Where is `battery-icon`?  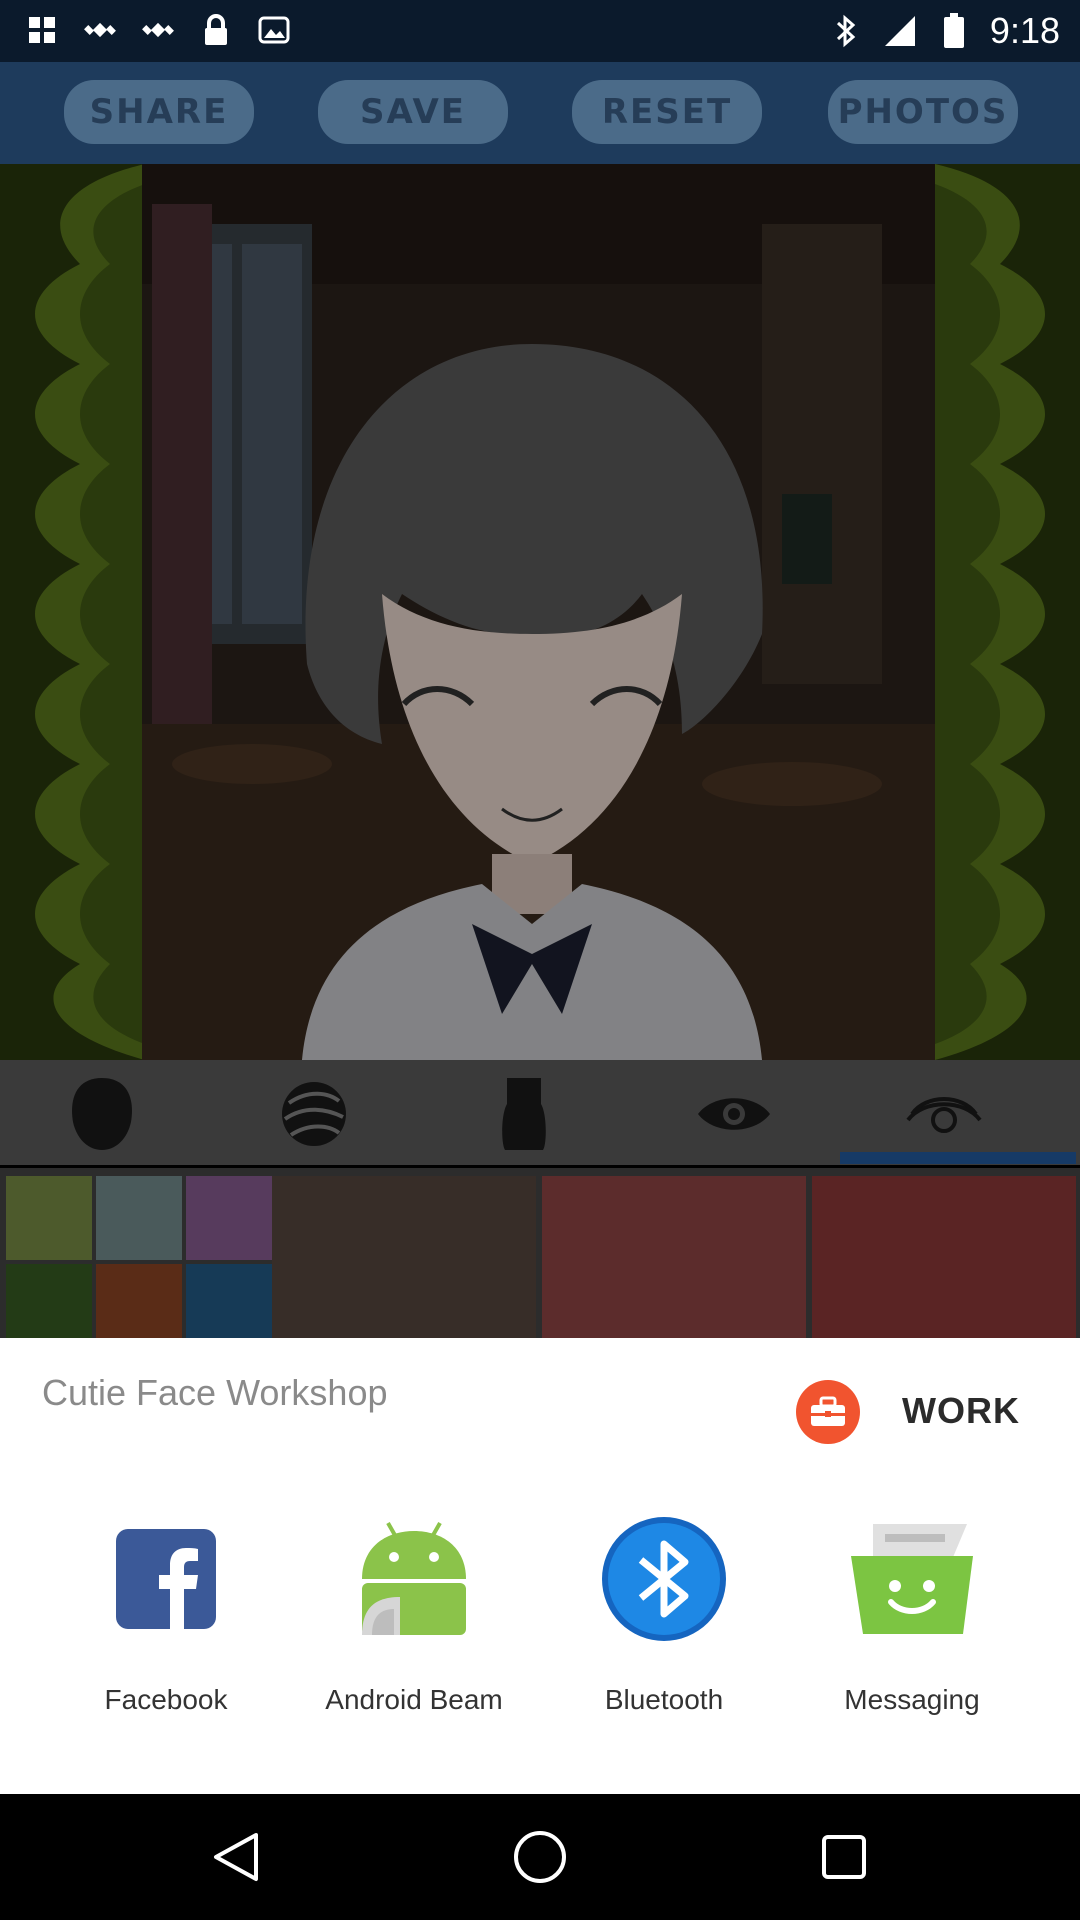 battery-icon is located at coordinates (954, 31).